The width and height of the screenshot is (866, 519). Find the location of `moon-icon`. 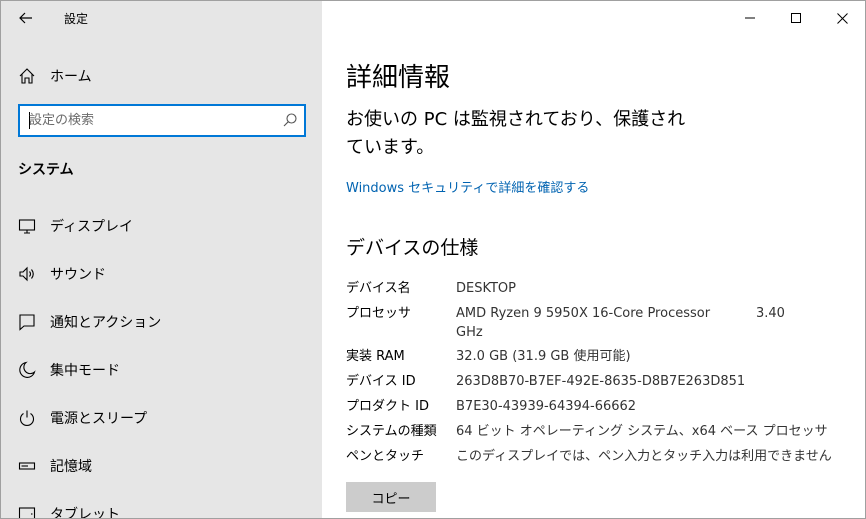

moon-icon is located at coordinates (27, 369).